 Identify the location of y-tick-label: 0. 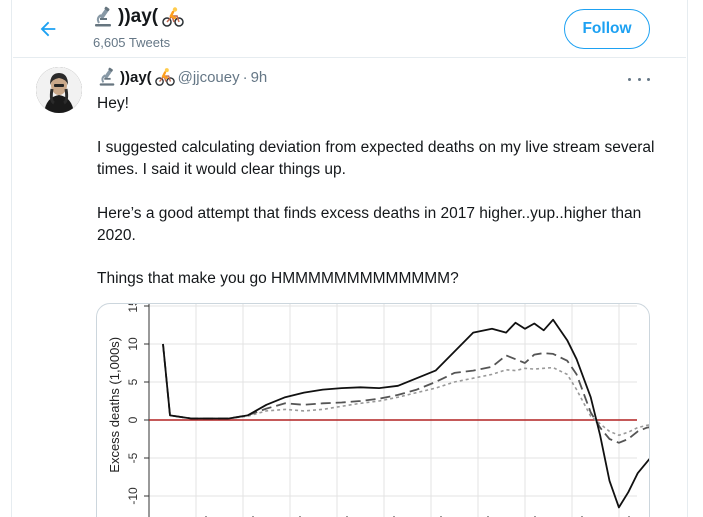
(133, 419).